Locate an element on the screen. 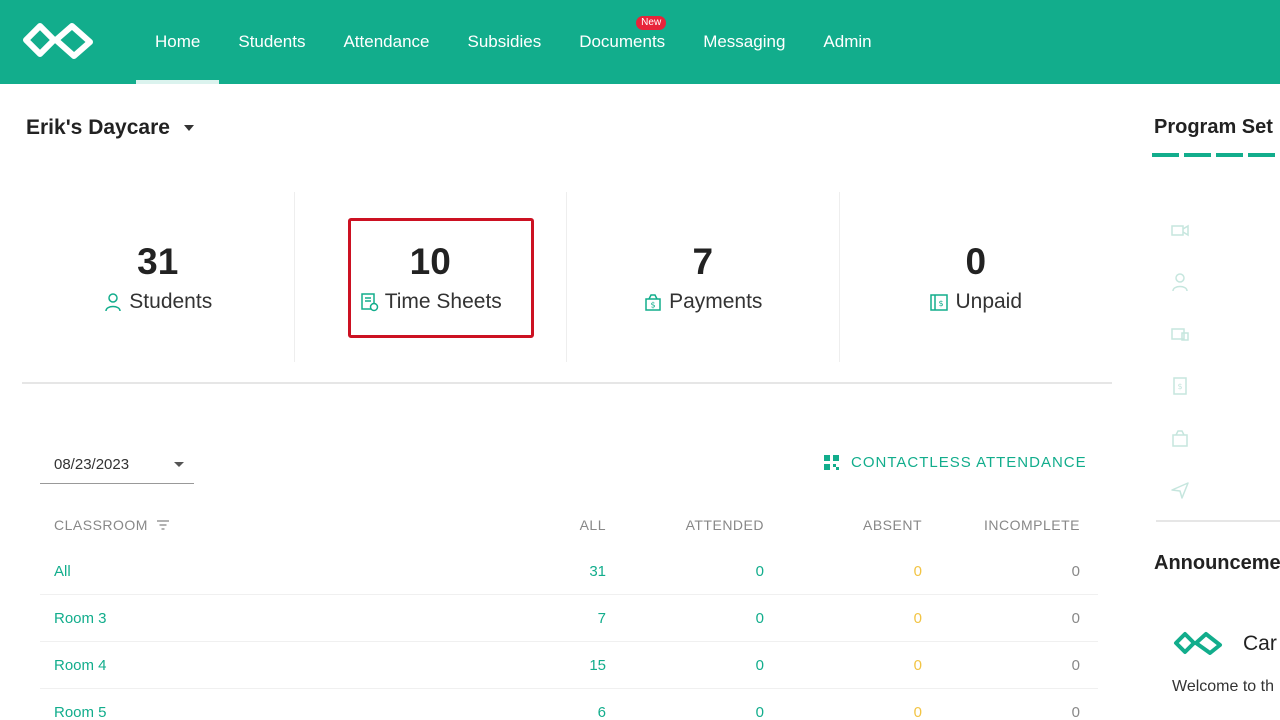  nav-documents-label: Documents is located at coordinates (622, 41).